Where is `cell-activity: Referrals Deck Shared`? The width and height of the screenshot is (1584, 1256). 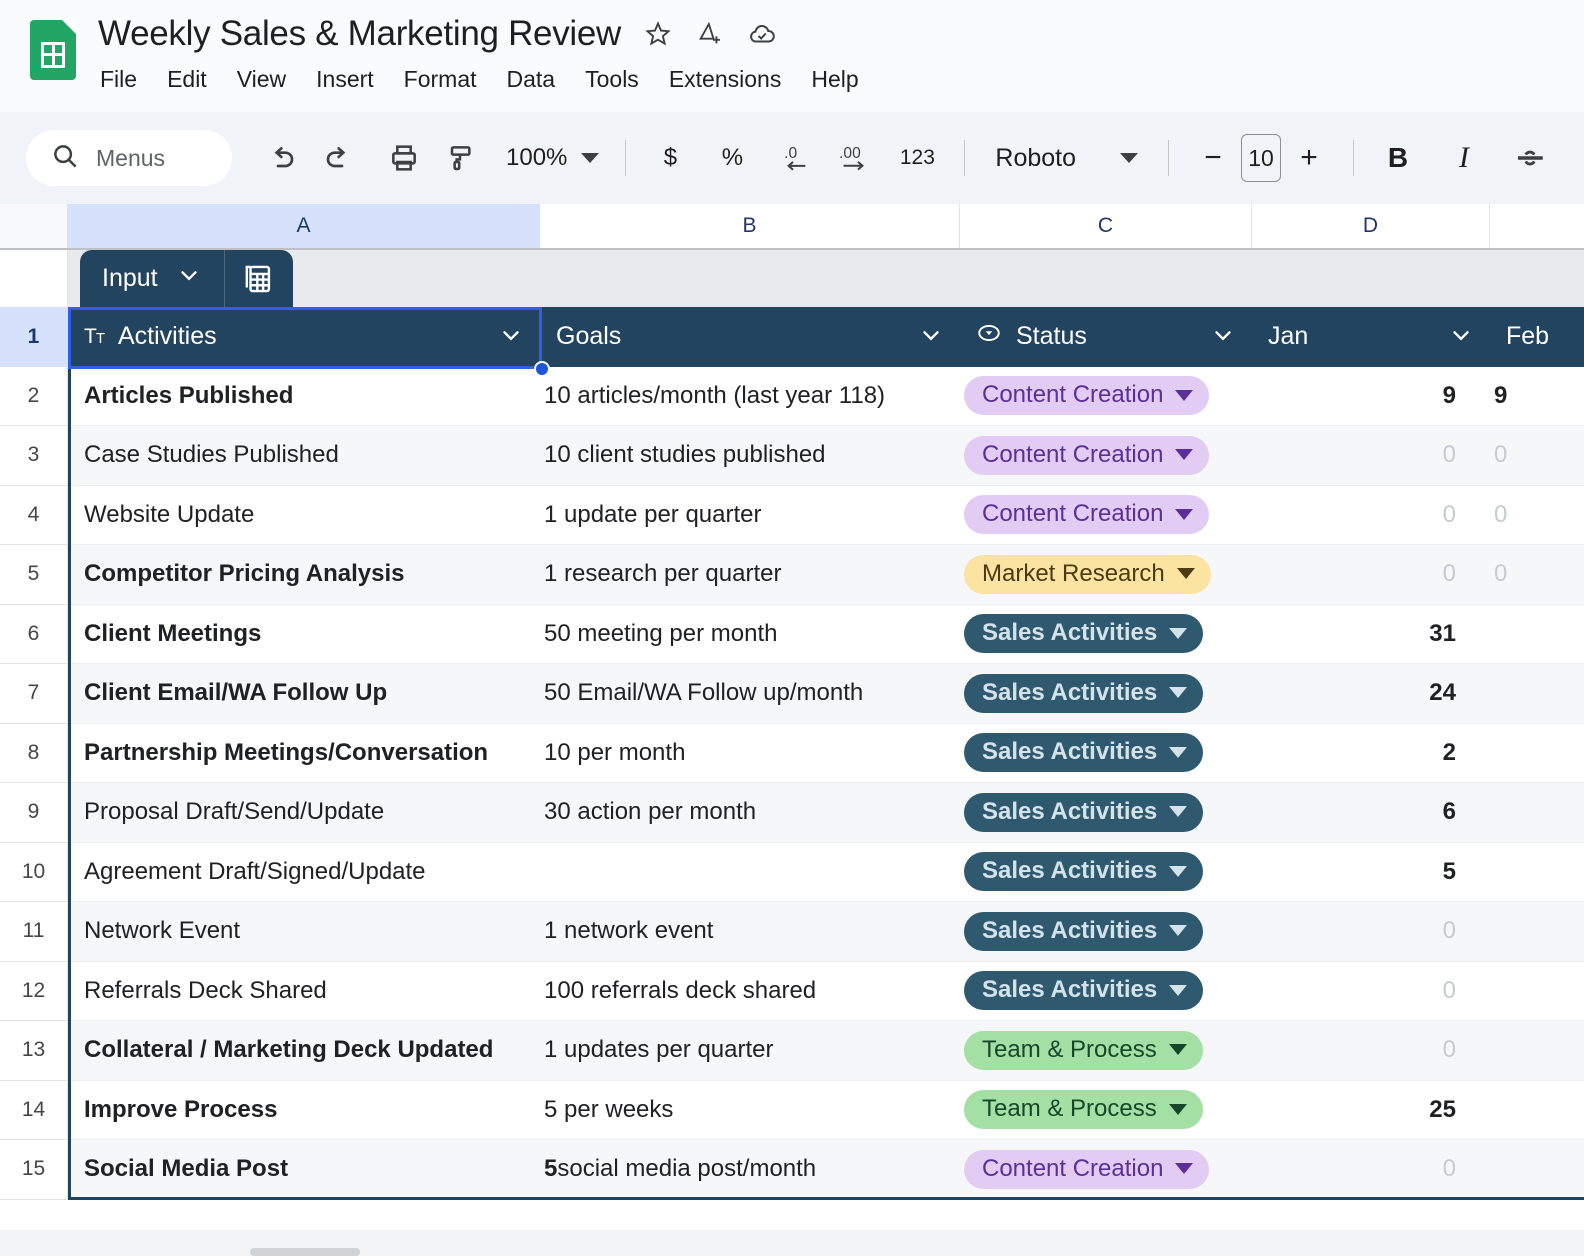
cell-activity: Referrals Deck Shared is located at coordinates (298, 991).